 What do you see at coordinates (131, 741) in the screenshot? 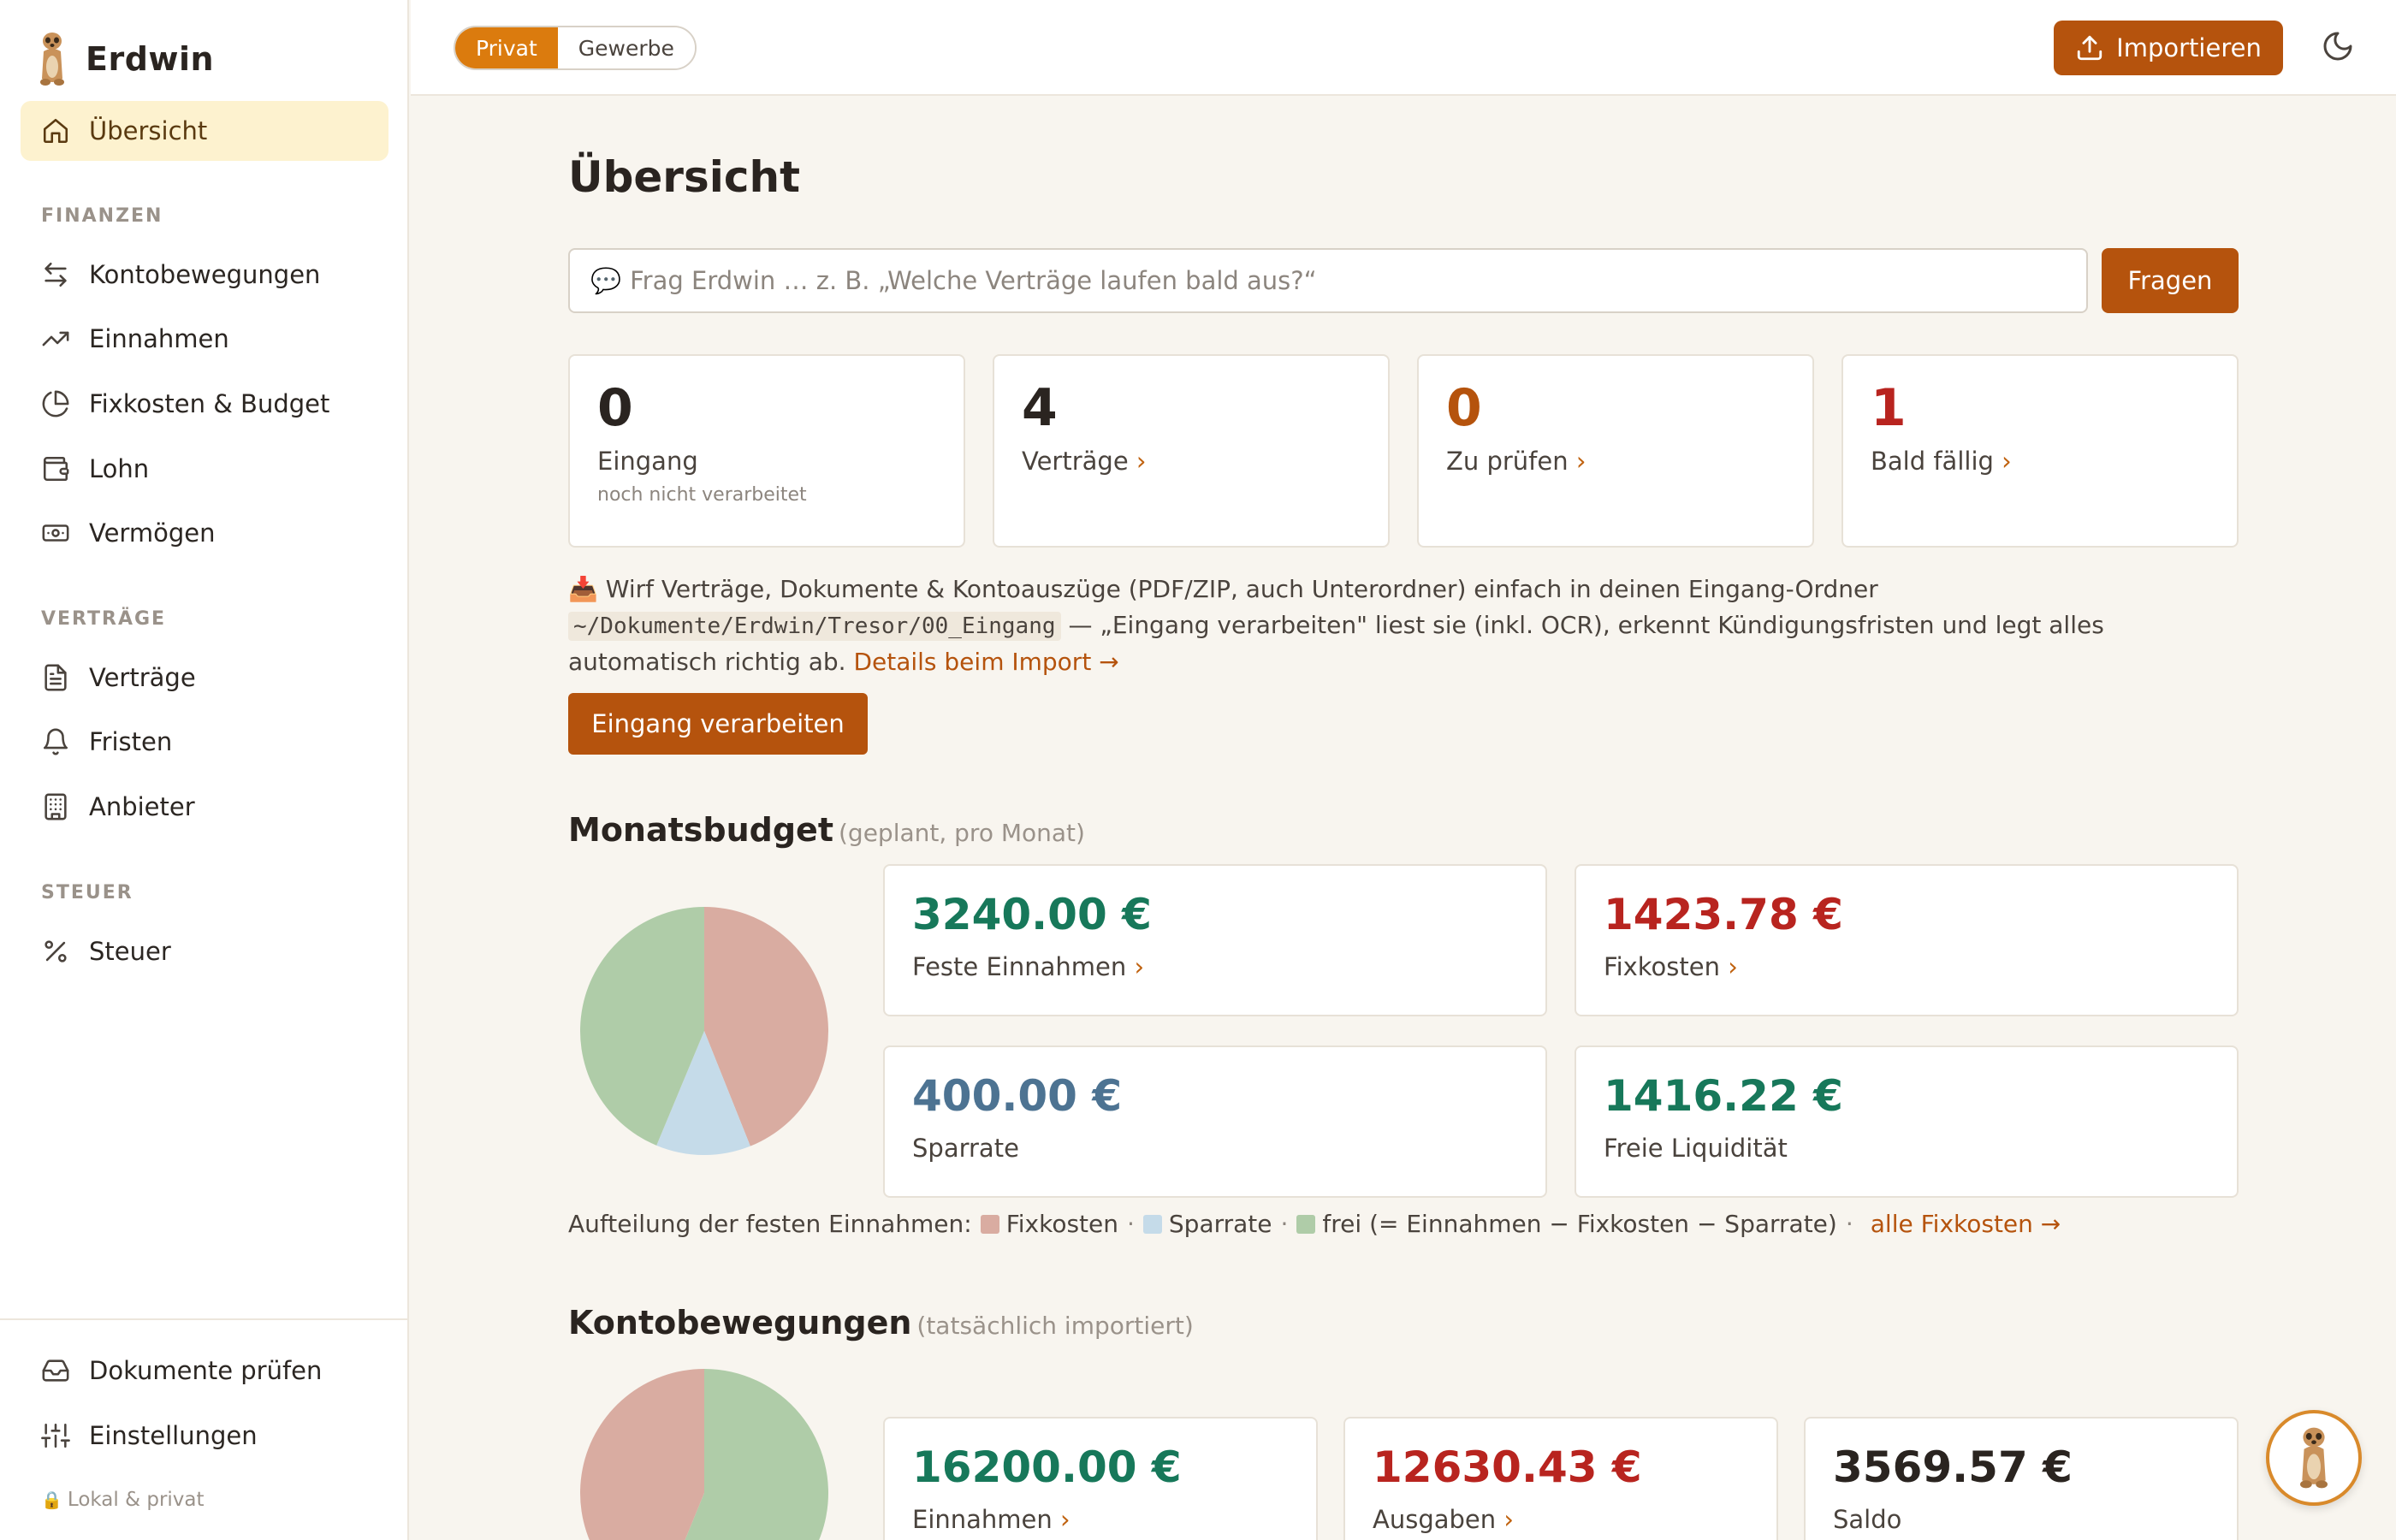
I see `sidebar-item-label: Fristen` at bounding box center [131, 741].